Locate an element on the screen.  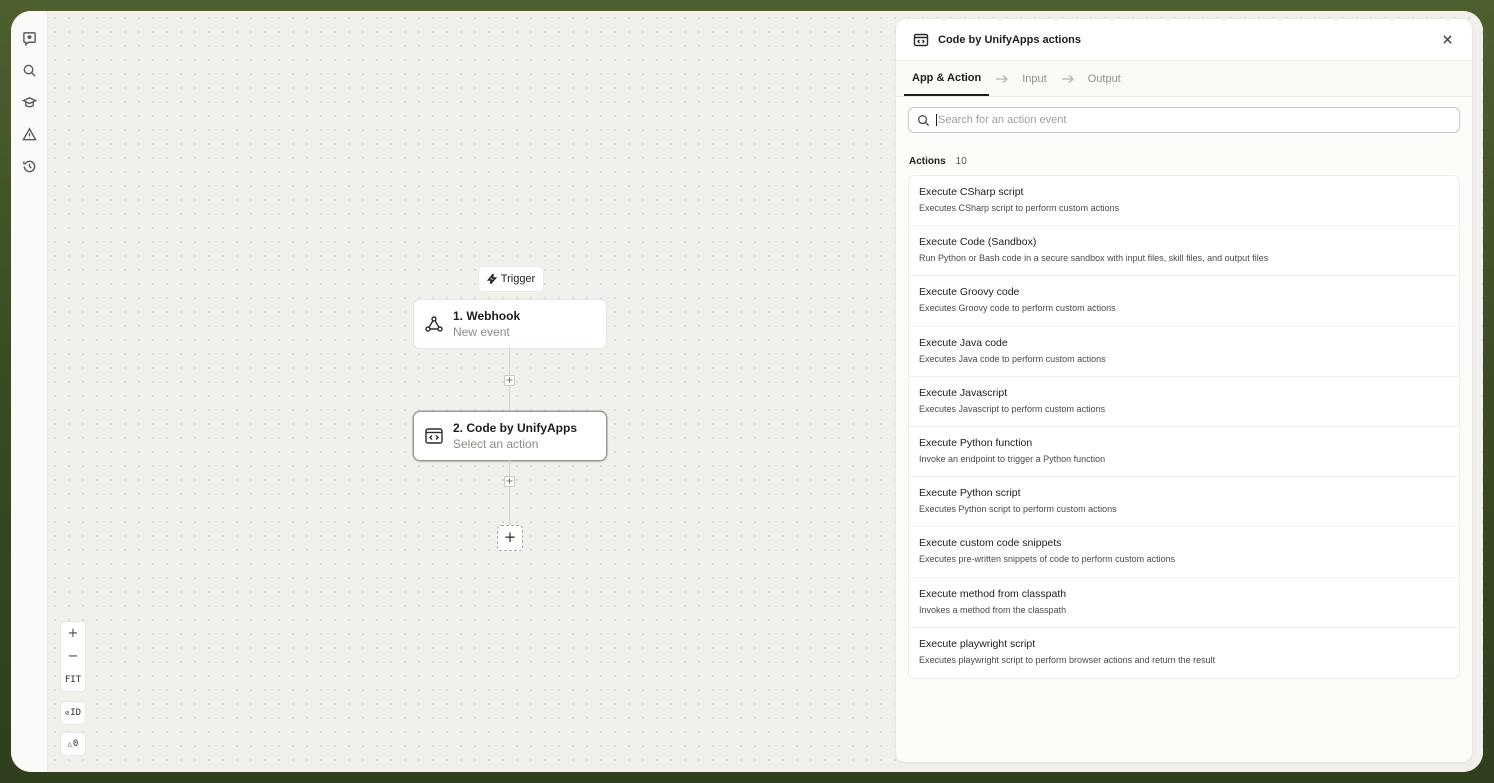
zoom-out-button: − is located at coordinates (73, 656).